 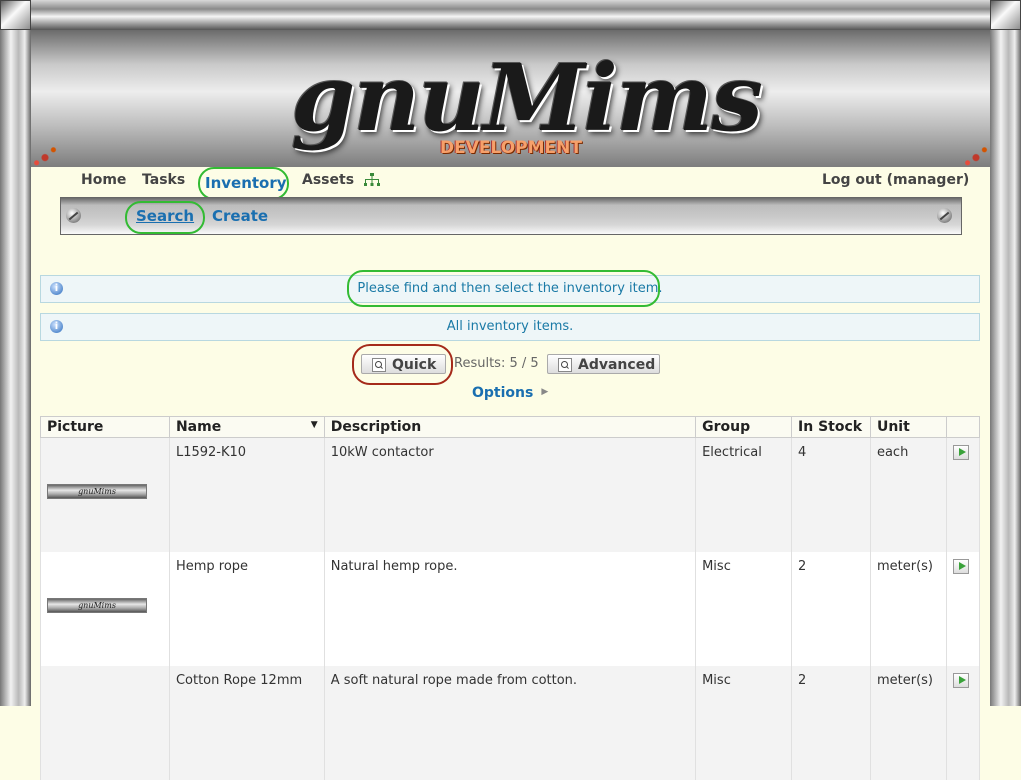 What do you see at coordinates (372, 180) in the screenshot?
I see `sitemap-icon` at bounding box center [372, 180].